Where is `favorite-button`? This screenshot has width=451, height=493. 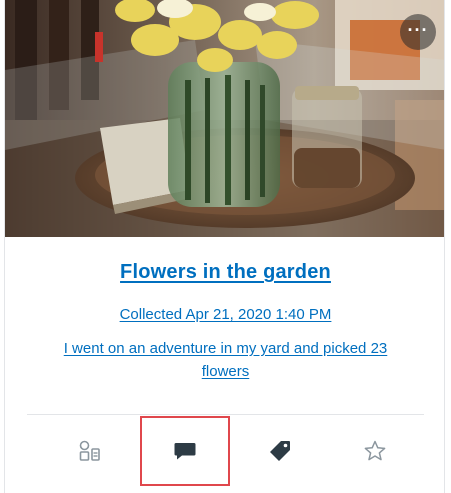 favorite-button is located at coordinates (375, 451).